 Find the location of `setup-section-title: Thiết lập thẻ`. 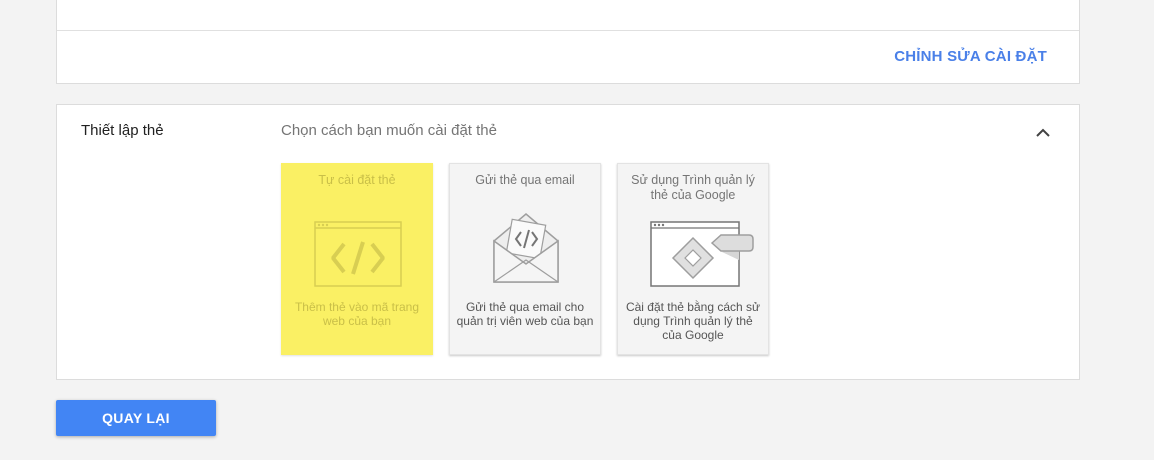

setup-section-title: Thiết lập thẻ is located at coordinates (122, 130).